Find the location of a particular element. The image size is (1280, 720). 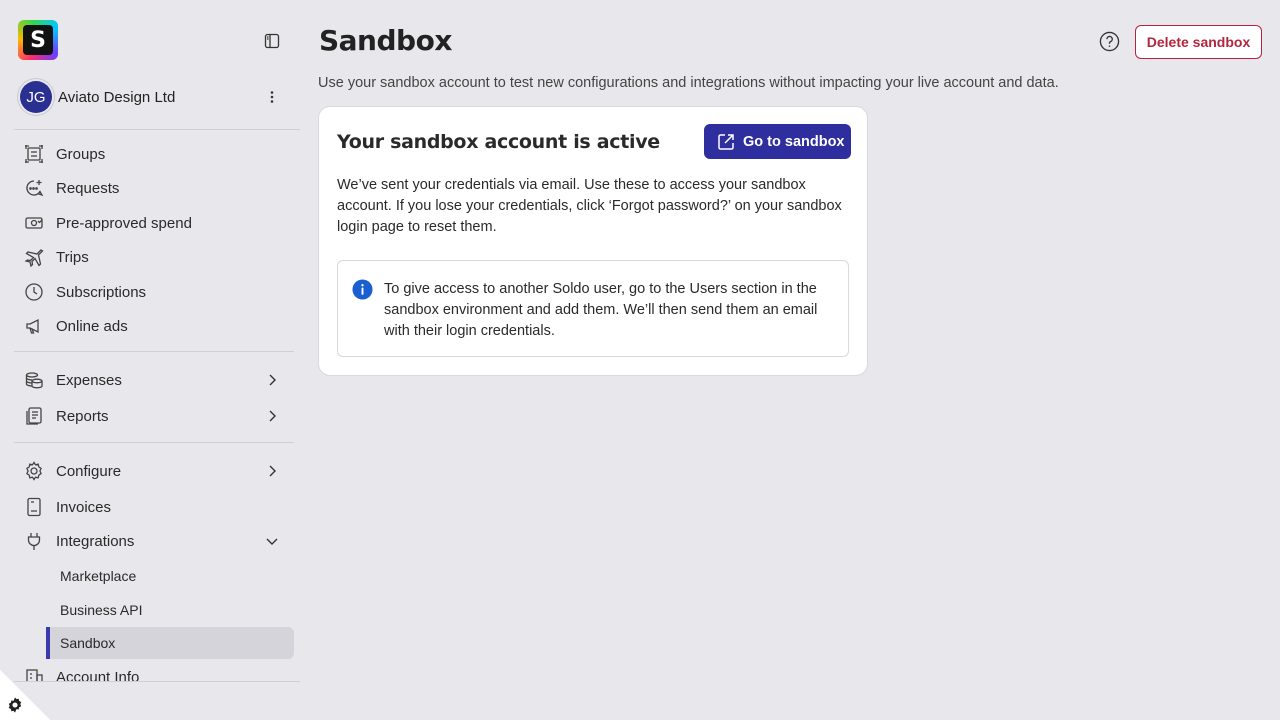

more-options-icon is located at coordinates (272, 97).